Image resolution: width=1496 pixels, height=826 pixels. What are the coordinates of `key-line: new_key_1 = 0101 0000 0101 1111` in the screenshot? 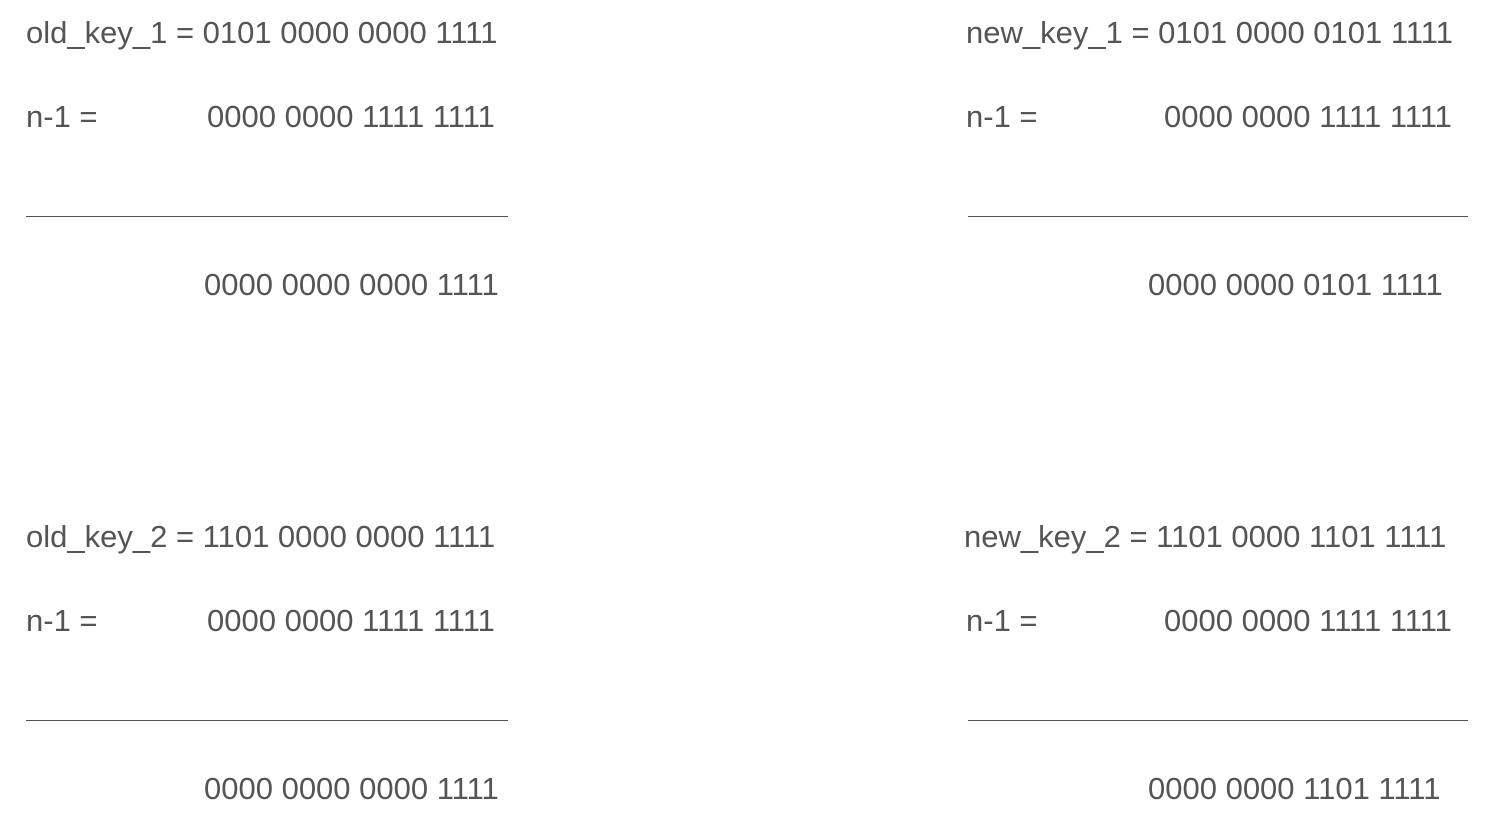 It's located at (1209, 32).